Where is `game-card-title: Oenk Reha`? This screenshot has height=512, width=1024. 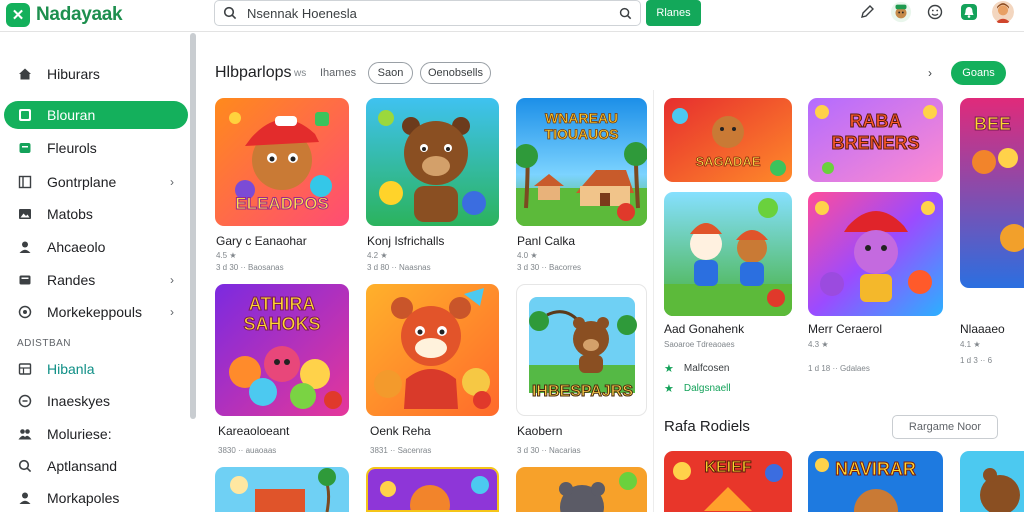 game-card-title: Oenk Reha is located at coordinates (400, 431).